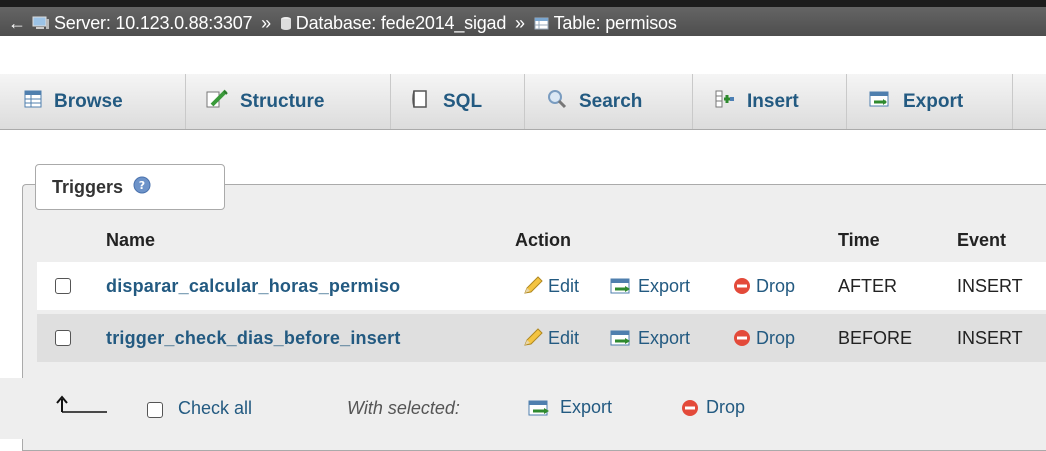  I want to click on tab-label: Export, so click(933, 101).